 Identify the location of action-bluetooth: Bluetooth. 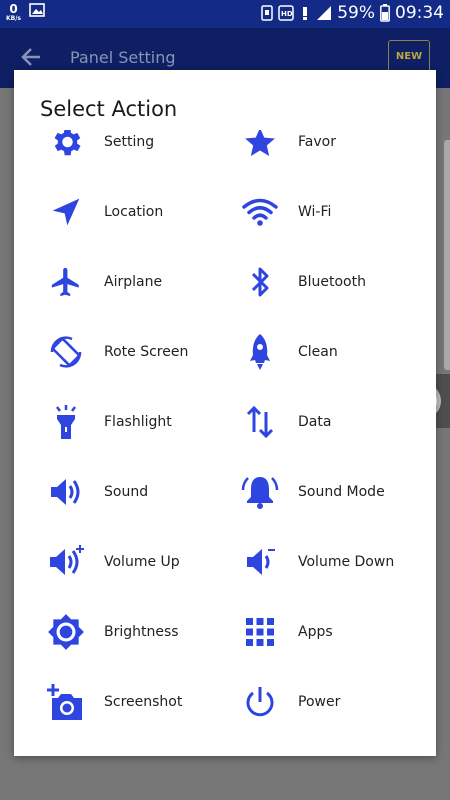
(303, 282).